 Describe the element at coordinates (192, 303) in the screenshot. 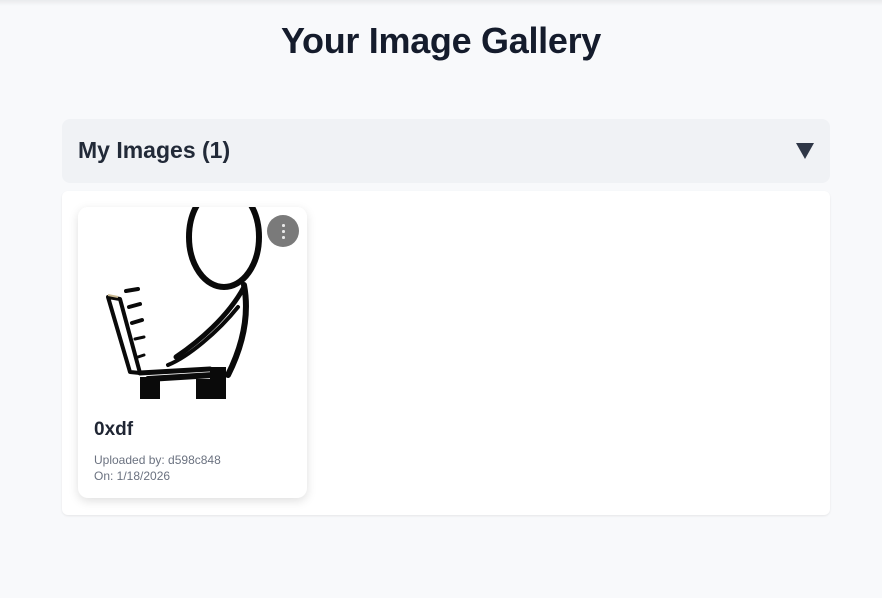

I see `image-thumbnail` at that location.